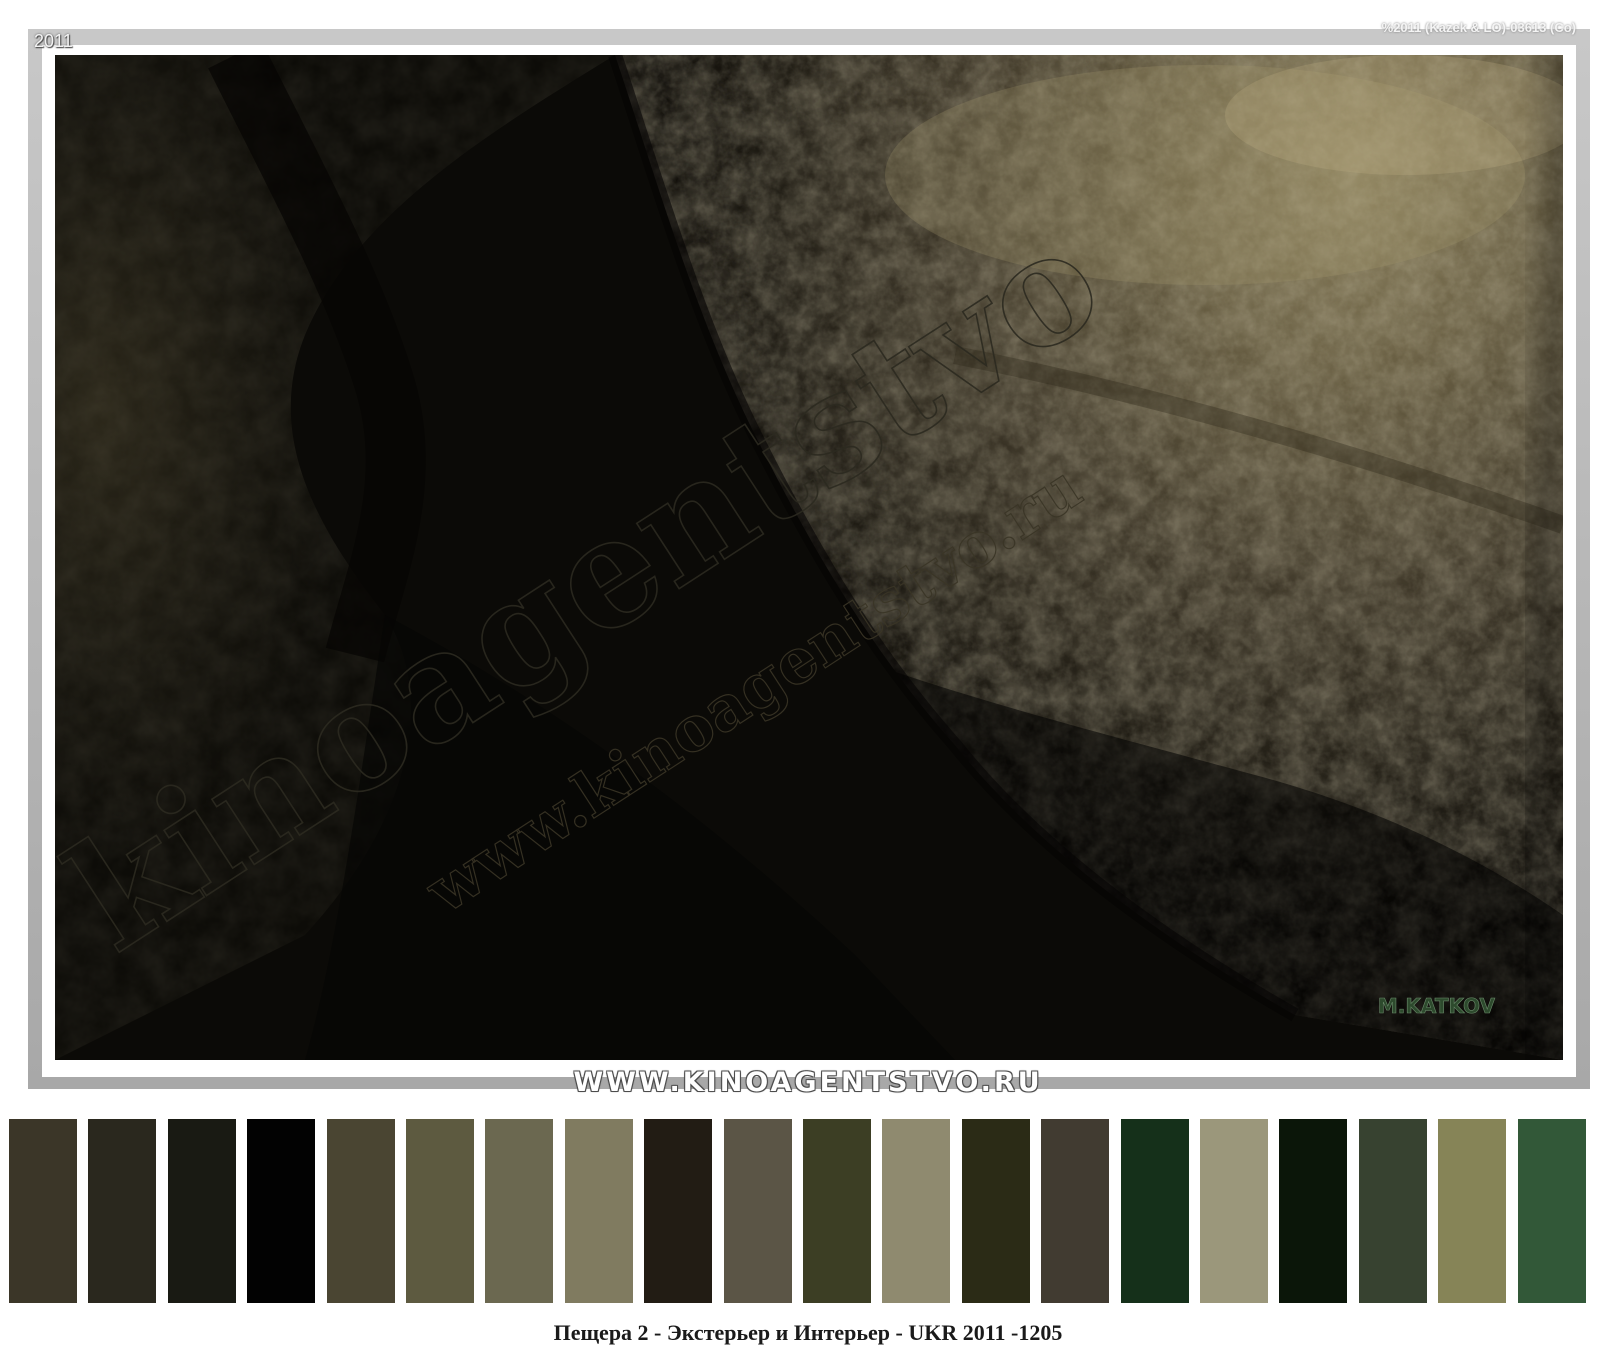 The width and height of the screenshot is (1616, 1355). I want to click on color-palette, so click(811, 1211).